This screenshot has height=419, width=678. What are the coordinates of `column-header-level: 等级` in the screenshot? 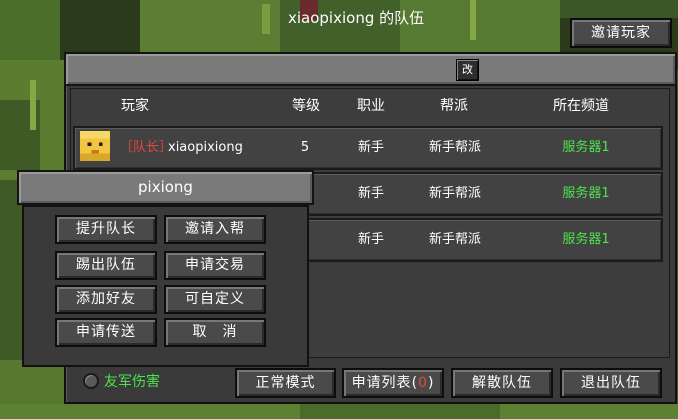 It's located at (306, 106).